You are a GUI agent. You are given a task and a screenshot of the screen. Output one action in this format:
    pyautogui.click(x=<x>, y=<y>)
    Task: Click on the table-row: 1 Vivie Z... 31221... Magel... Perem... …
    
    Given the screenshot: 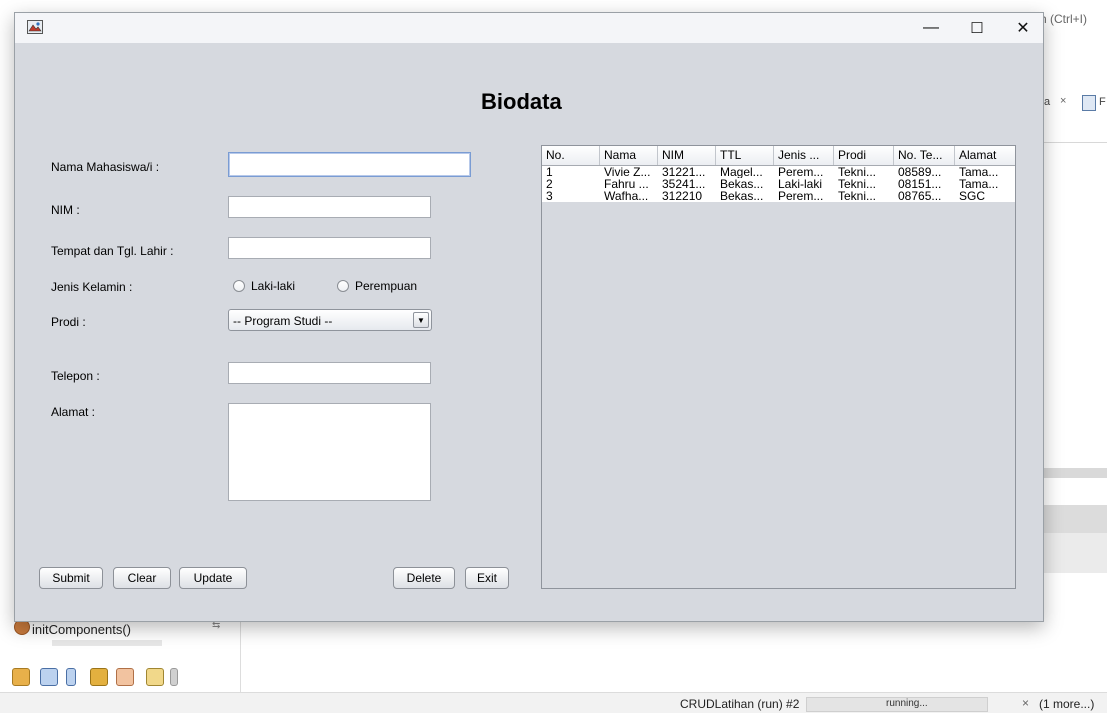 What is the action you would take?
    pyautogui.click(x=778, y=172)
    